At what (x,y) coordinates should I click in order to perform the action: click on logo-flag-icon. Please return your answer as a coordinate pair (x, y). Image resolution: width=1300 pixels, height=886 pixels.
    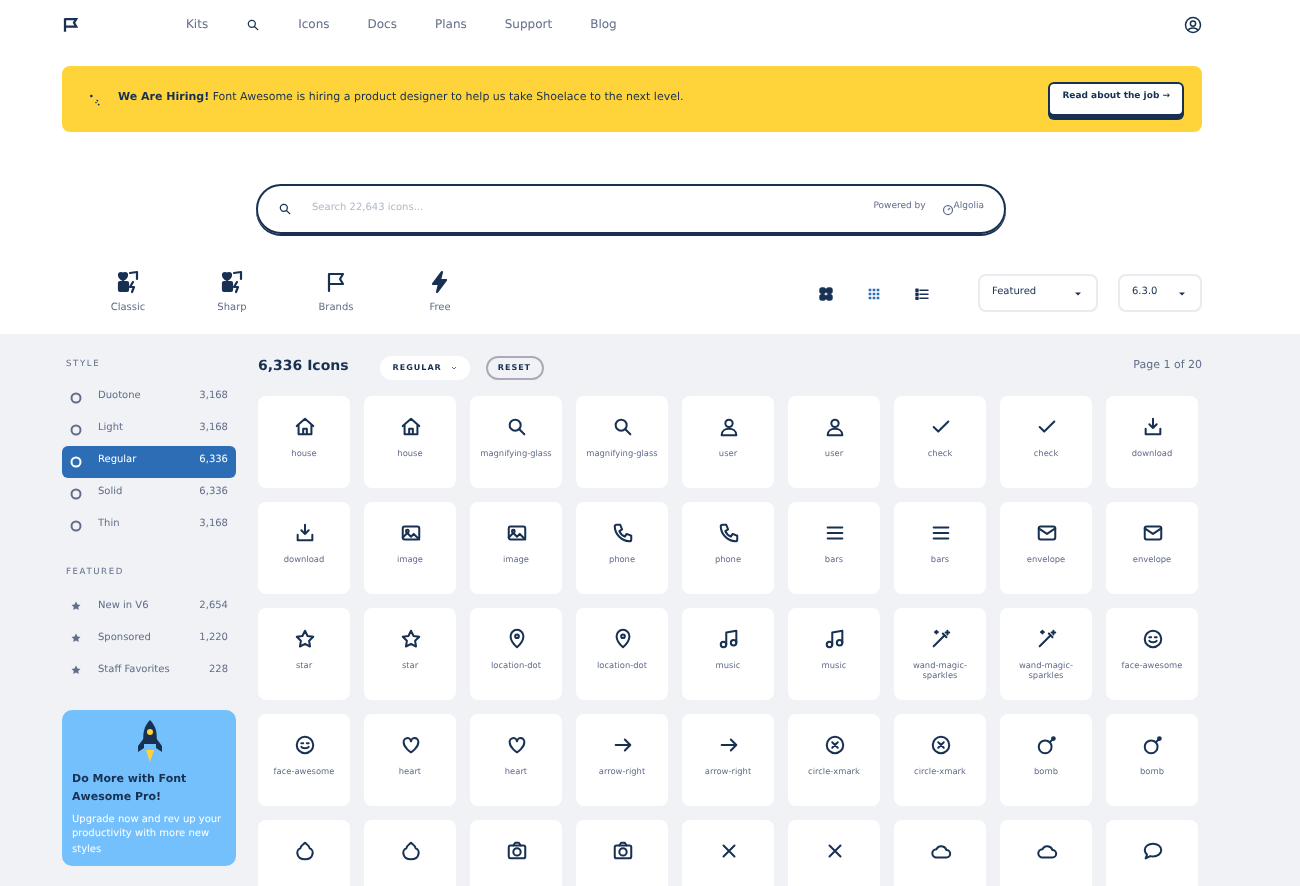
    Looking at the image, I should click on (71, 25).